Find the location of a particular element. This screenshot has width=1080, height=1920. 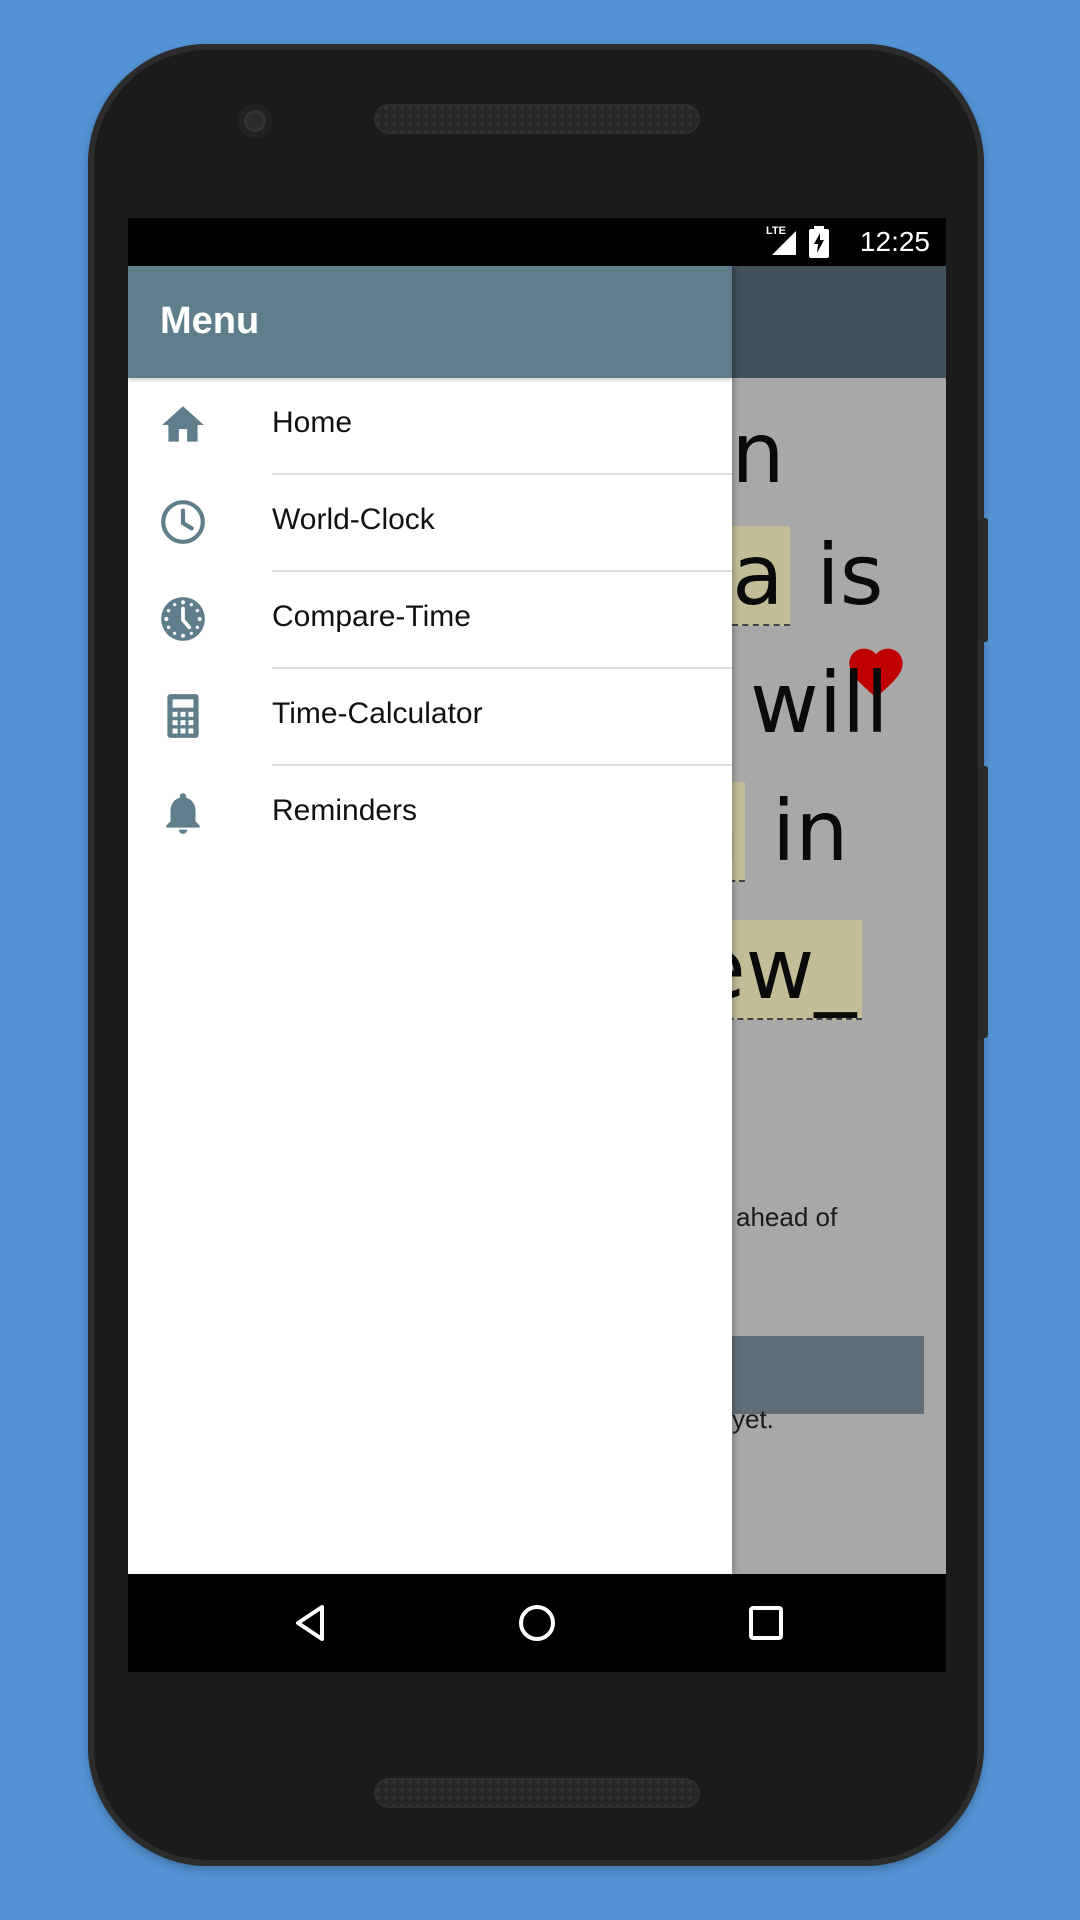

compare-clock-icon is located at coordinates (183, 619).